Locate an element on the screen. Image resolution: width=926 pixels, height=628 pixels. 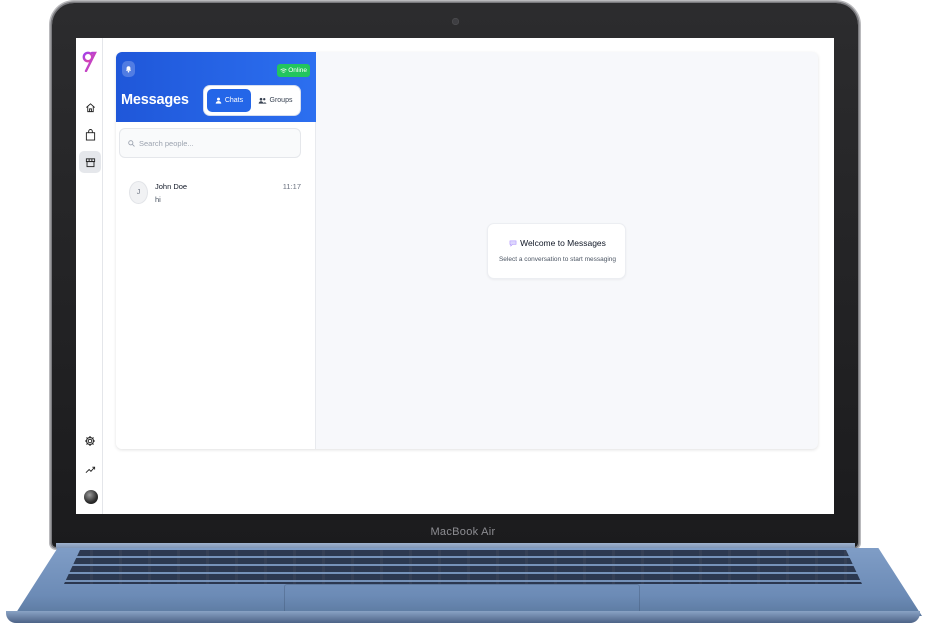
settings-icon is located at coordinates (90, 441).